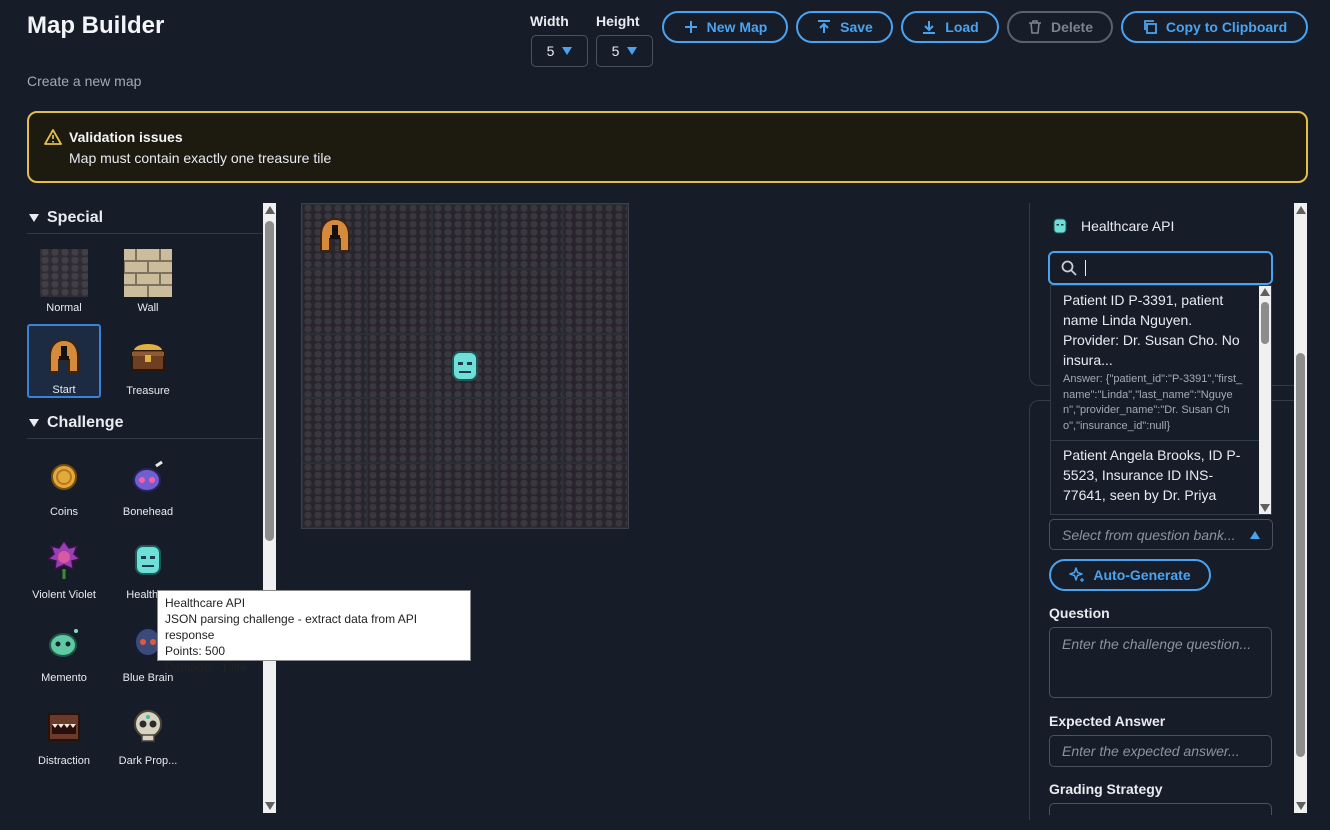 This screenshot has width=1330, height=830. I want to click on download-icon, so click(929, 27).